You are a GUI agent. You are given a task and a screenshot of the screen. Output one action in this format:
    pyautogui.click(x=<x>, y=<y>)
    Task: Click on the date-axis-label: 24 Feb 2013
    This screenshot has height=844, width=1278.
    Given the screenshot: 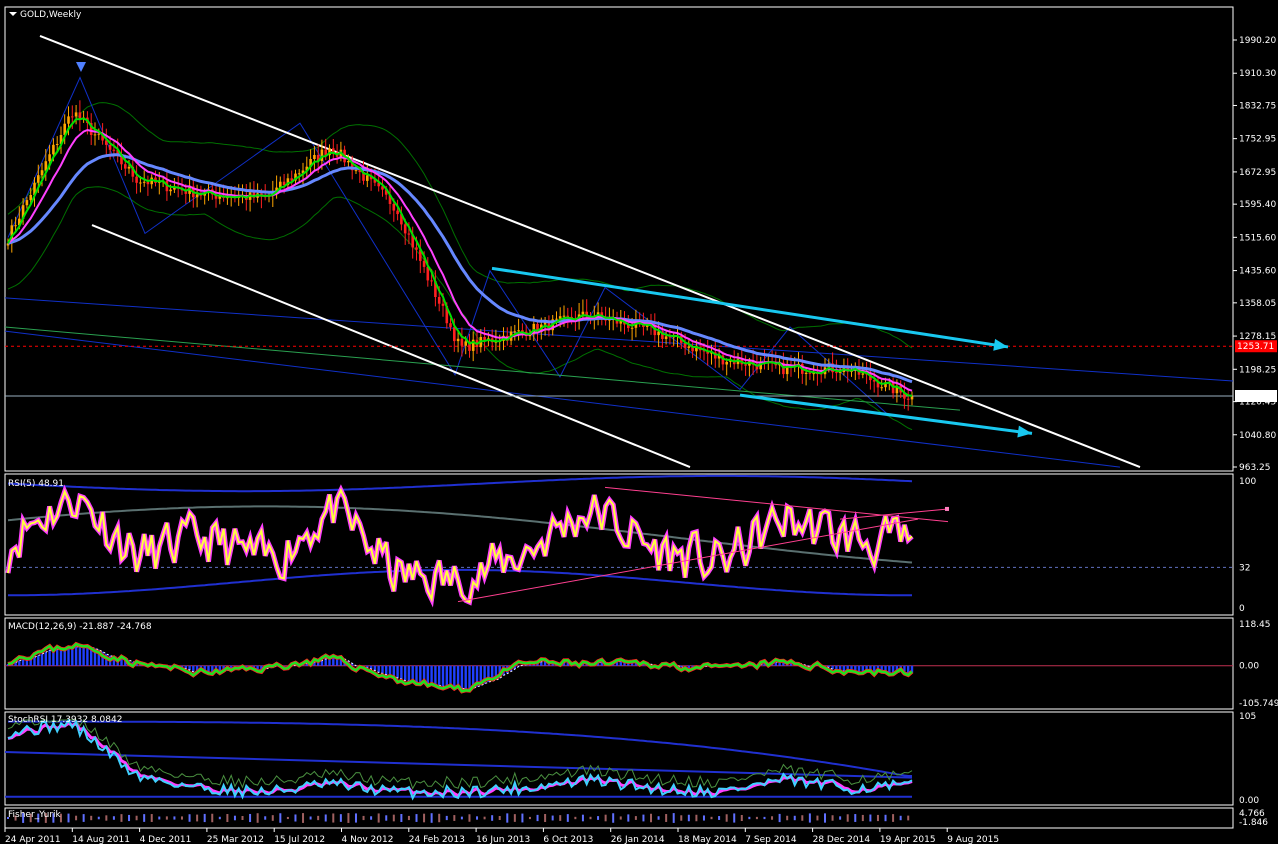 What is the action you would take?
    pyautogui.click(x=437, y=839)
    